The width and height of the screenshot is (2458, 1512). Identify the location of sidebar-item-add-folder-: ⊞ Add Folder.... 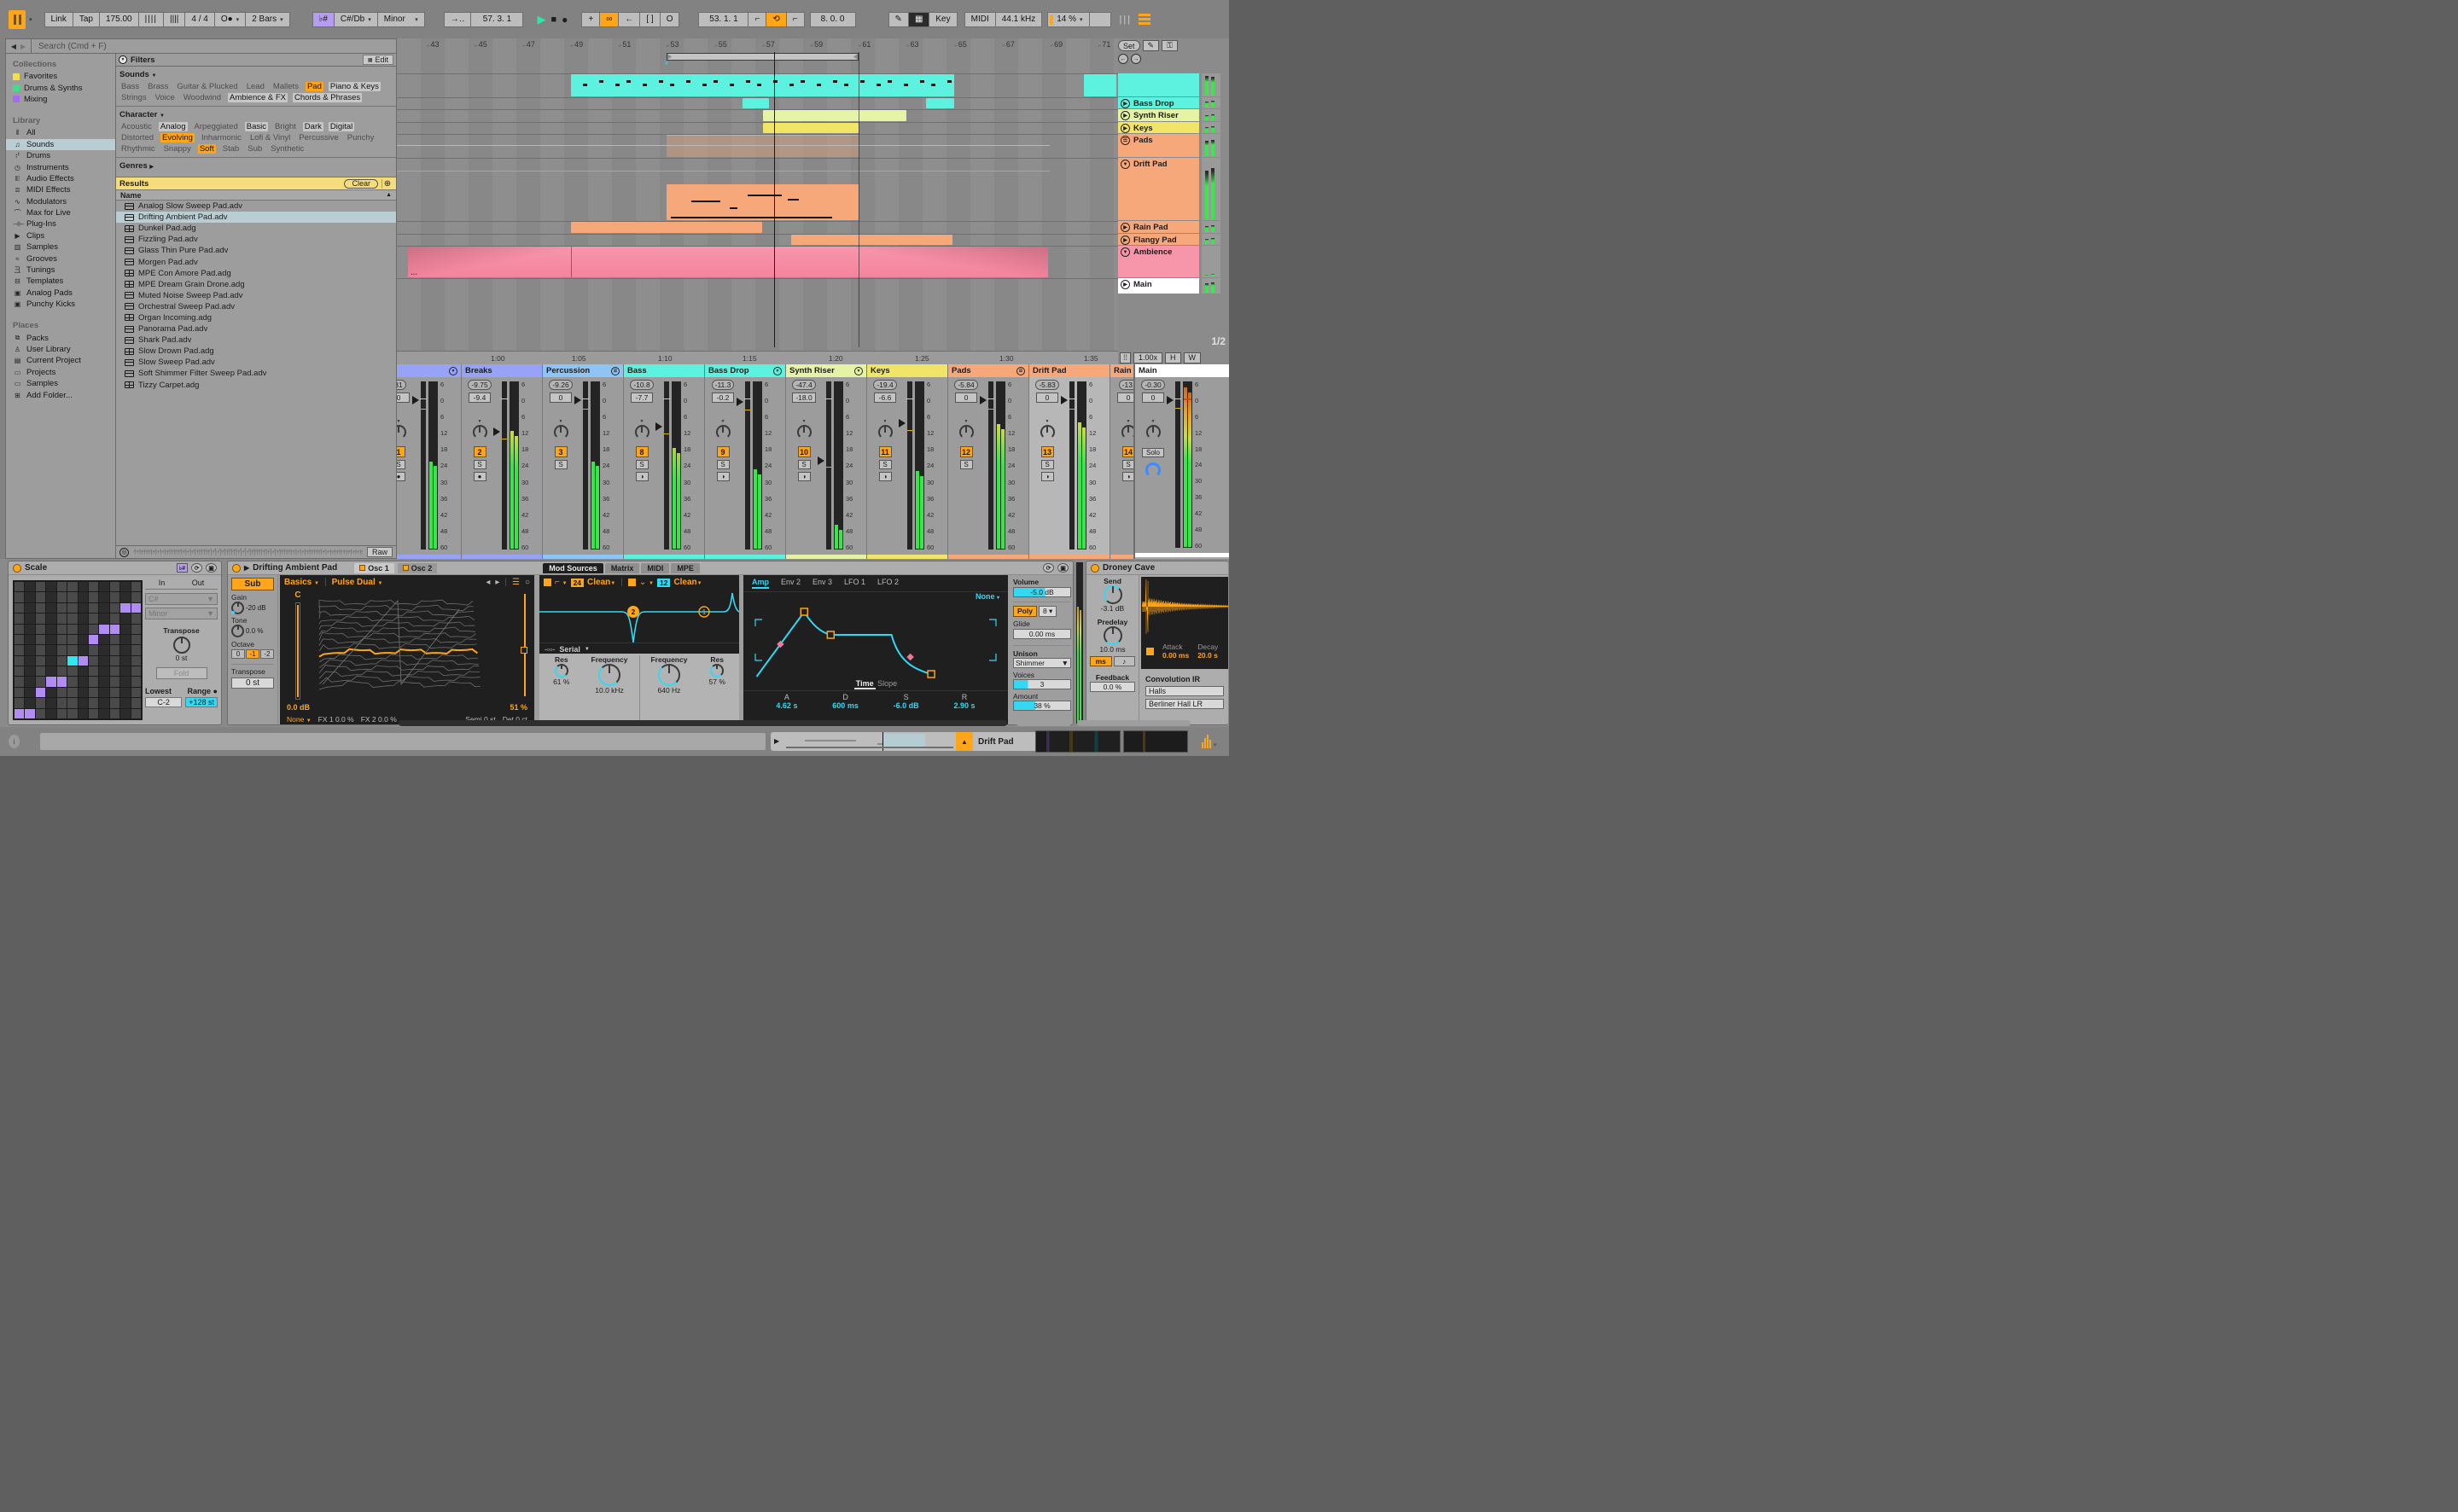
(60, 394).